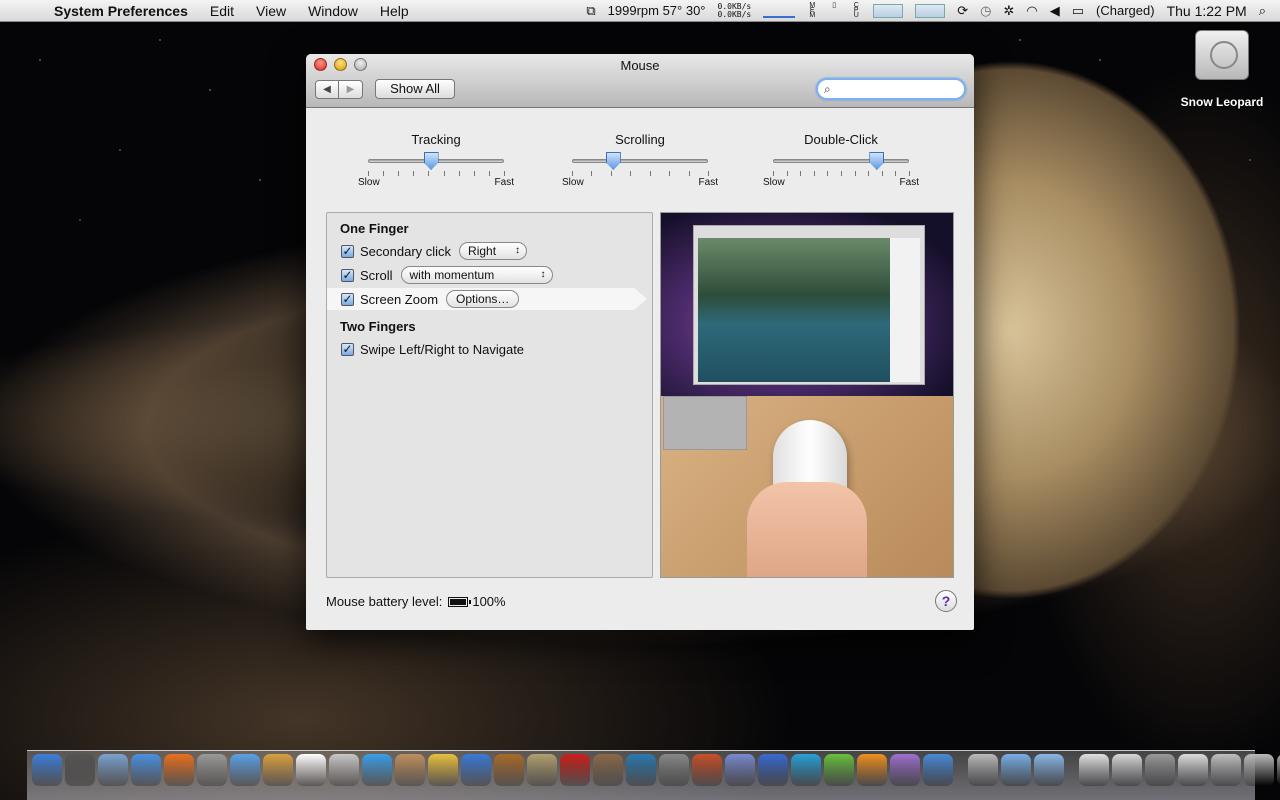 This screenshot has width=1280, height=800. What do you see at coordinates (347, 251) in the screenshot?
I see `secondary-click-checkbox: ✓` at bounding box center [347, 251].